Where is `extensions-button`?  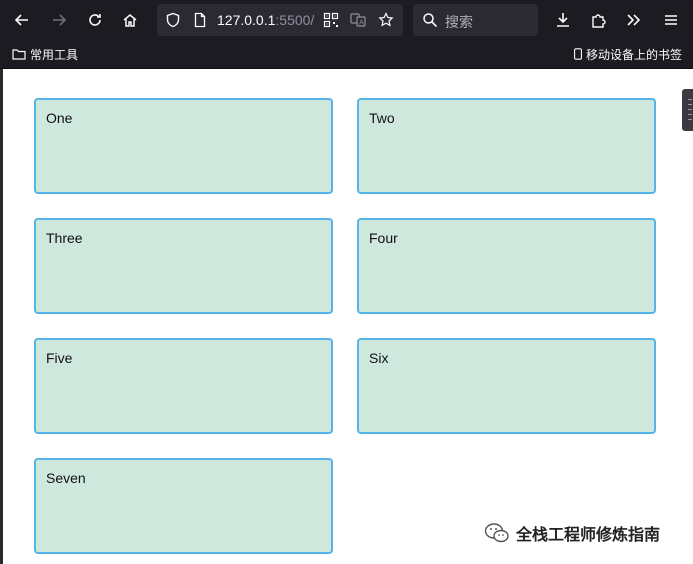 extensions-button is located at coordinates (599, 20).